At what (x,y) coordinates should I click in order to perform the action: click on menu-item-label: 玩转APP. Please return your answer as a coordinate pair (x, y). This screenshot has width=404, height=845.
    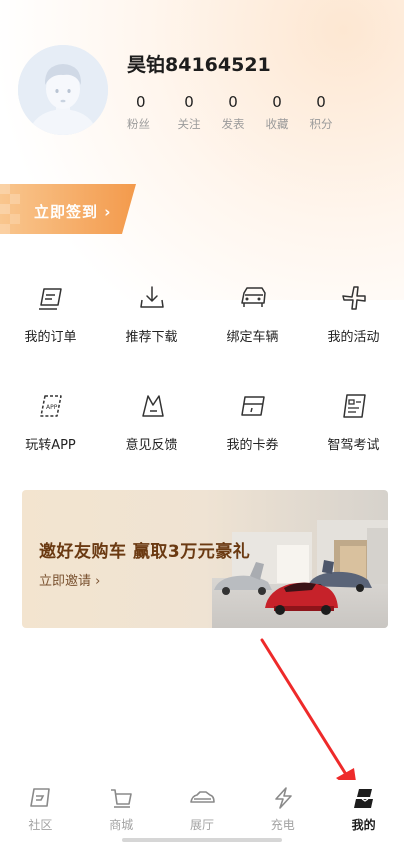
    Looking at the image, I should click on (50, 445).